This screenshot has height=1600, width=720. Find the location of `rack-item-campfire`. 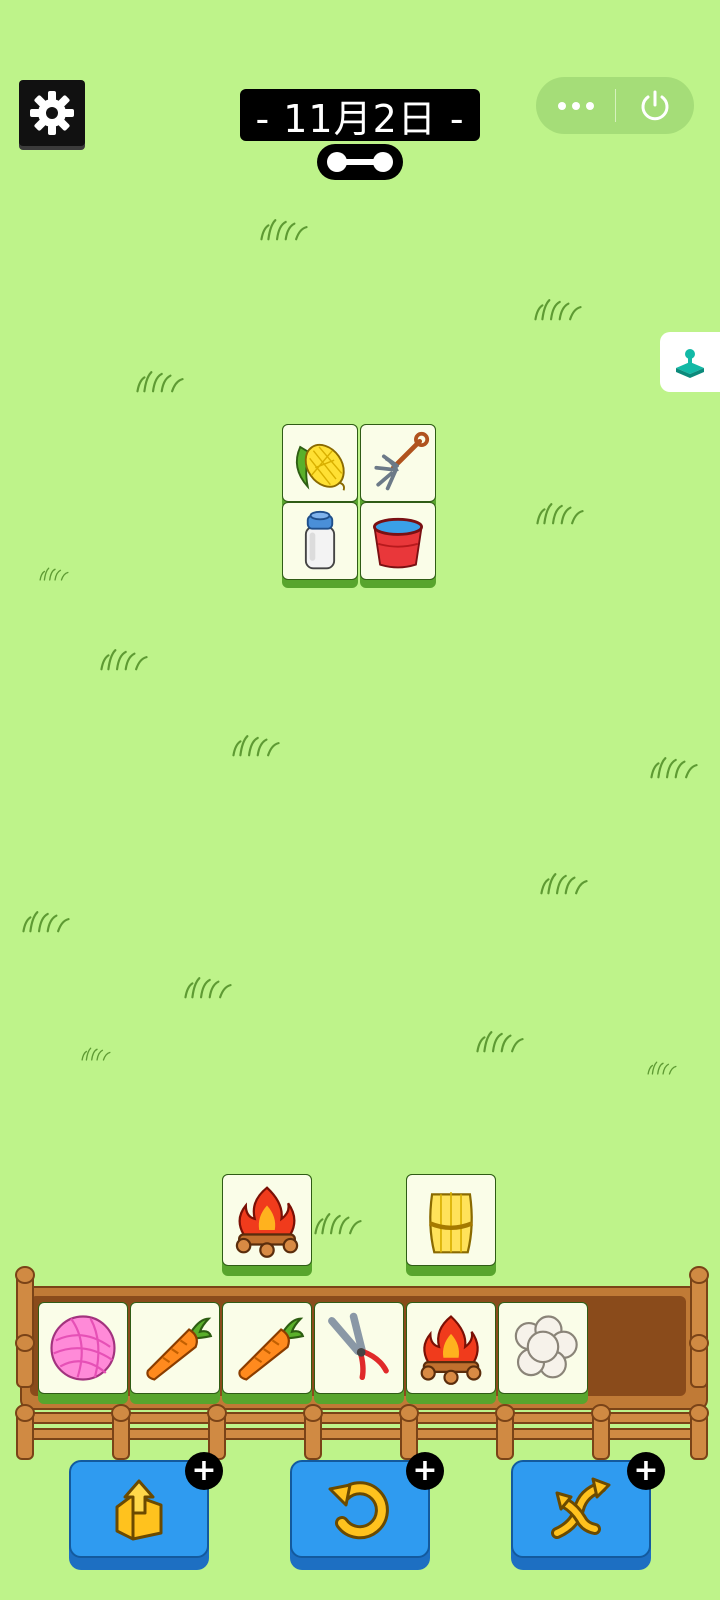

rack-item-campfire is located at coordinates (451, 1353).